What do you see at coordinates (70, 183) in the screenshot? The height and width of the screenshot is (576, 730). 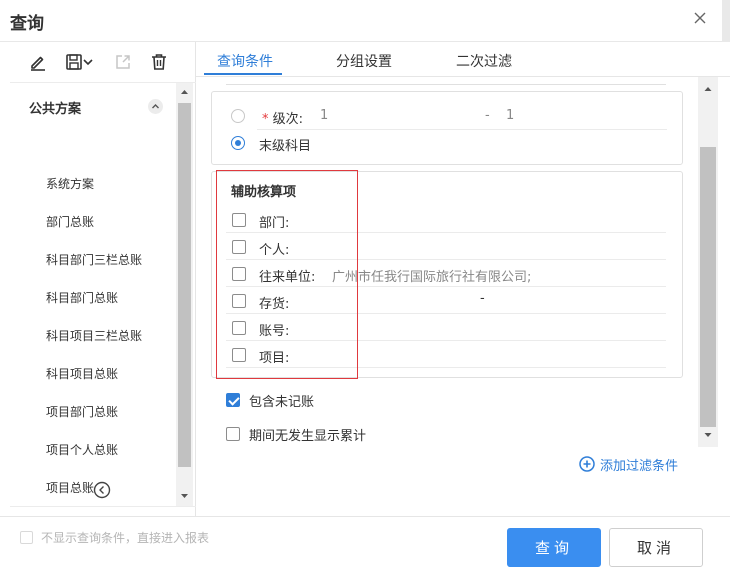 I see `scheme-item: 系统方案` at bounding box center [70, 183].